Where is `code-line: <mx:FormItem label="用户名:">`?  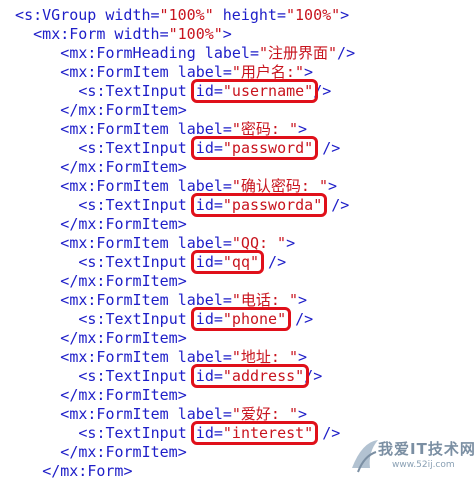 code-line: <mx:FormItem label="用户名:"> is located at coordinates (186, 72).